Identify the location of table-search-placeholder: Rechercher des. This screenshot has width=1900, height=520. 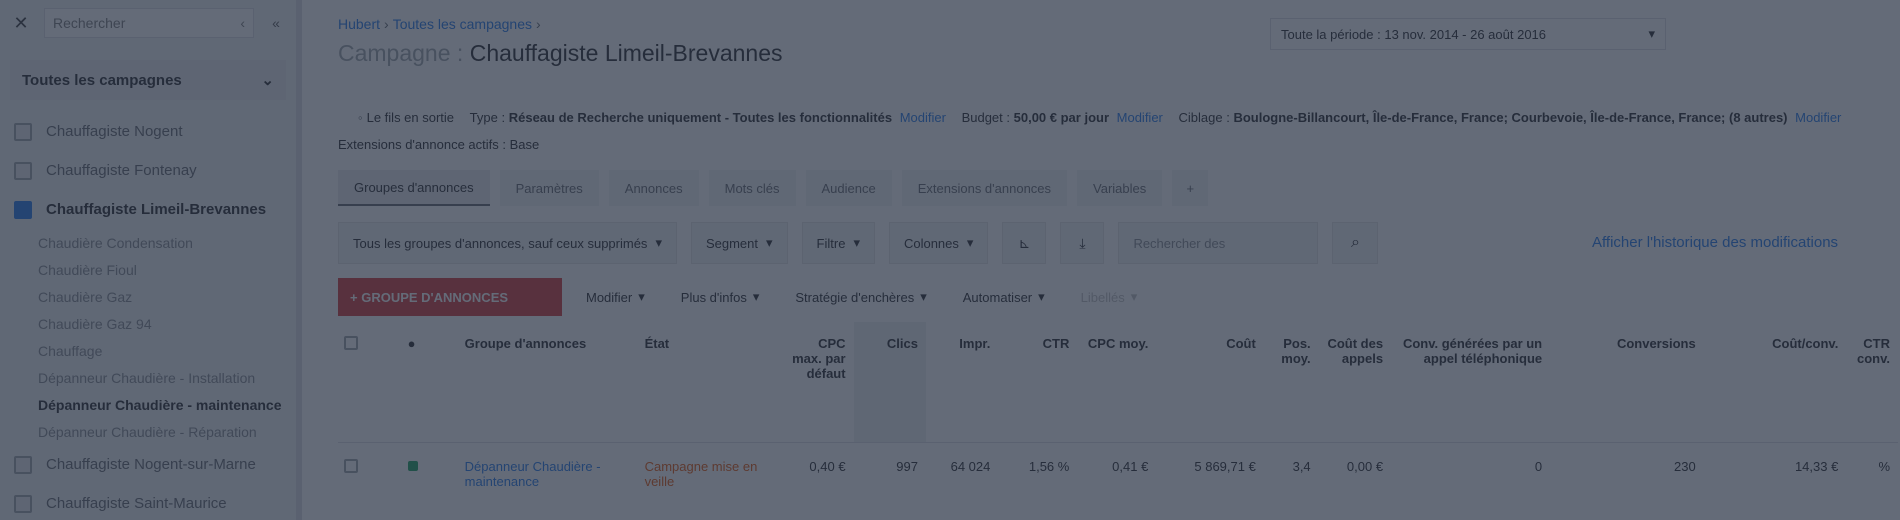
(1179, 243).